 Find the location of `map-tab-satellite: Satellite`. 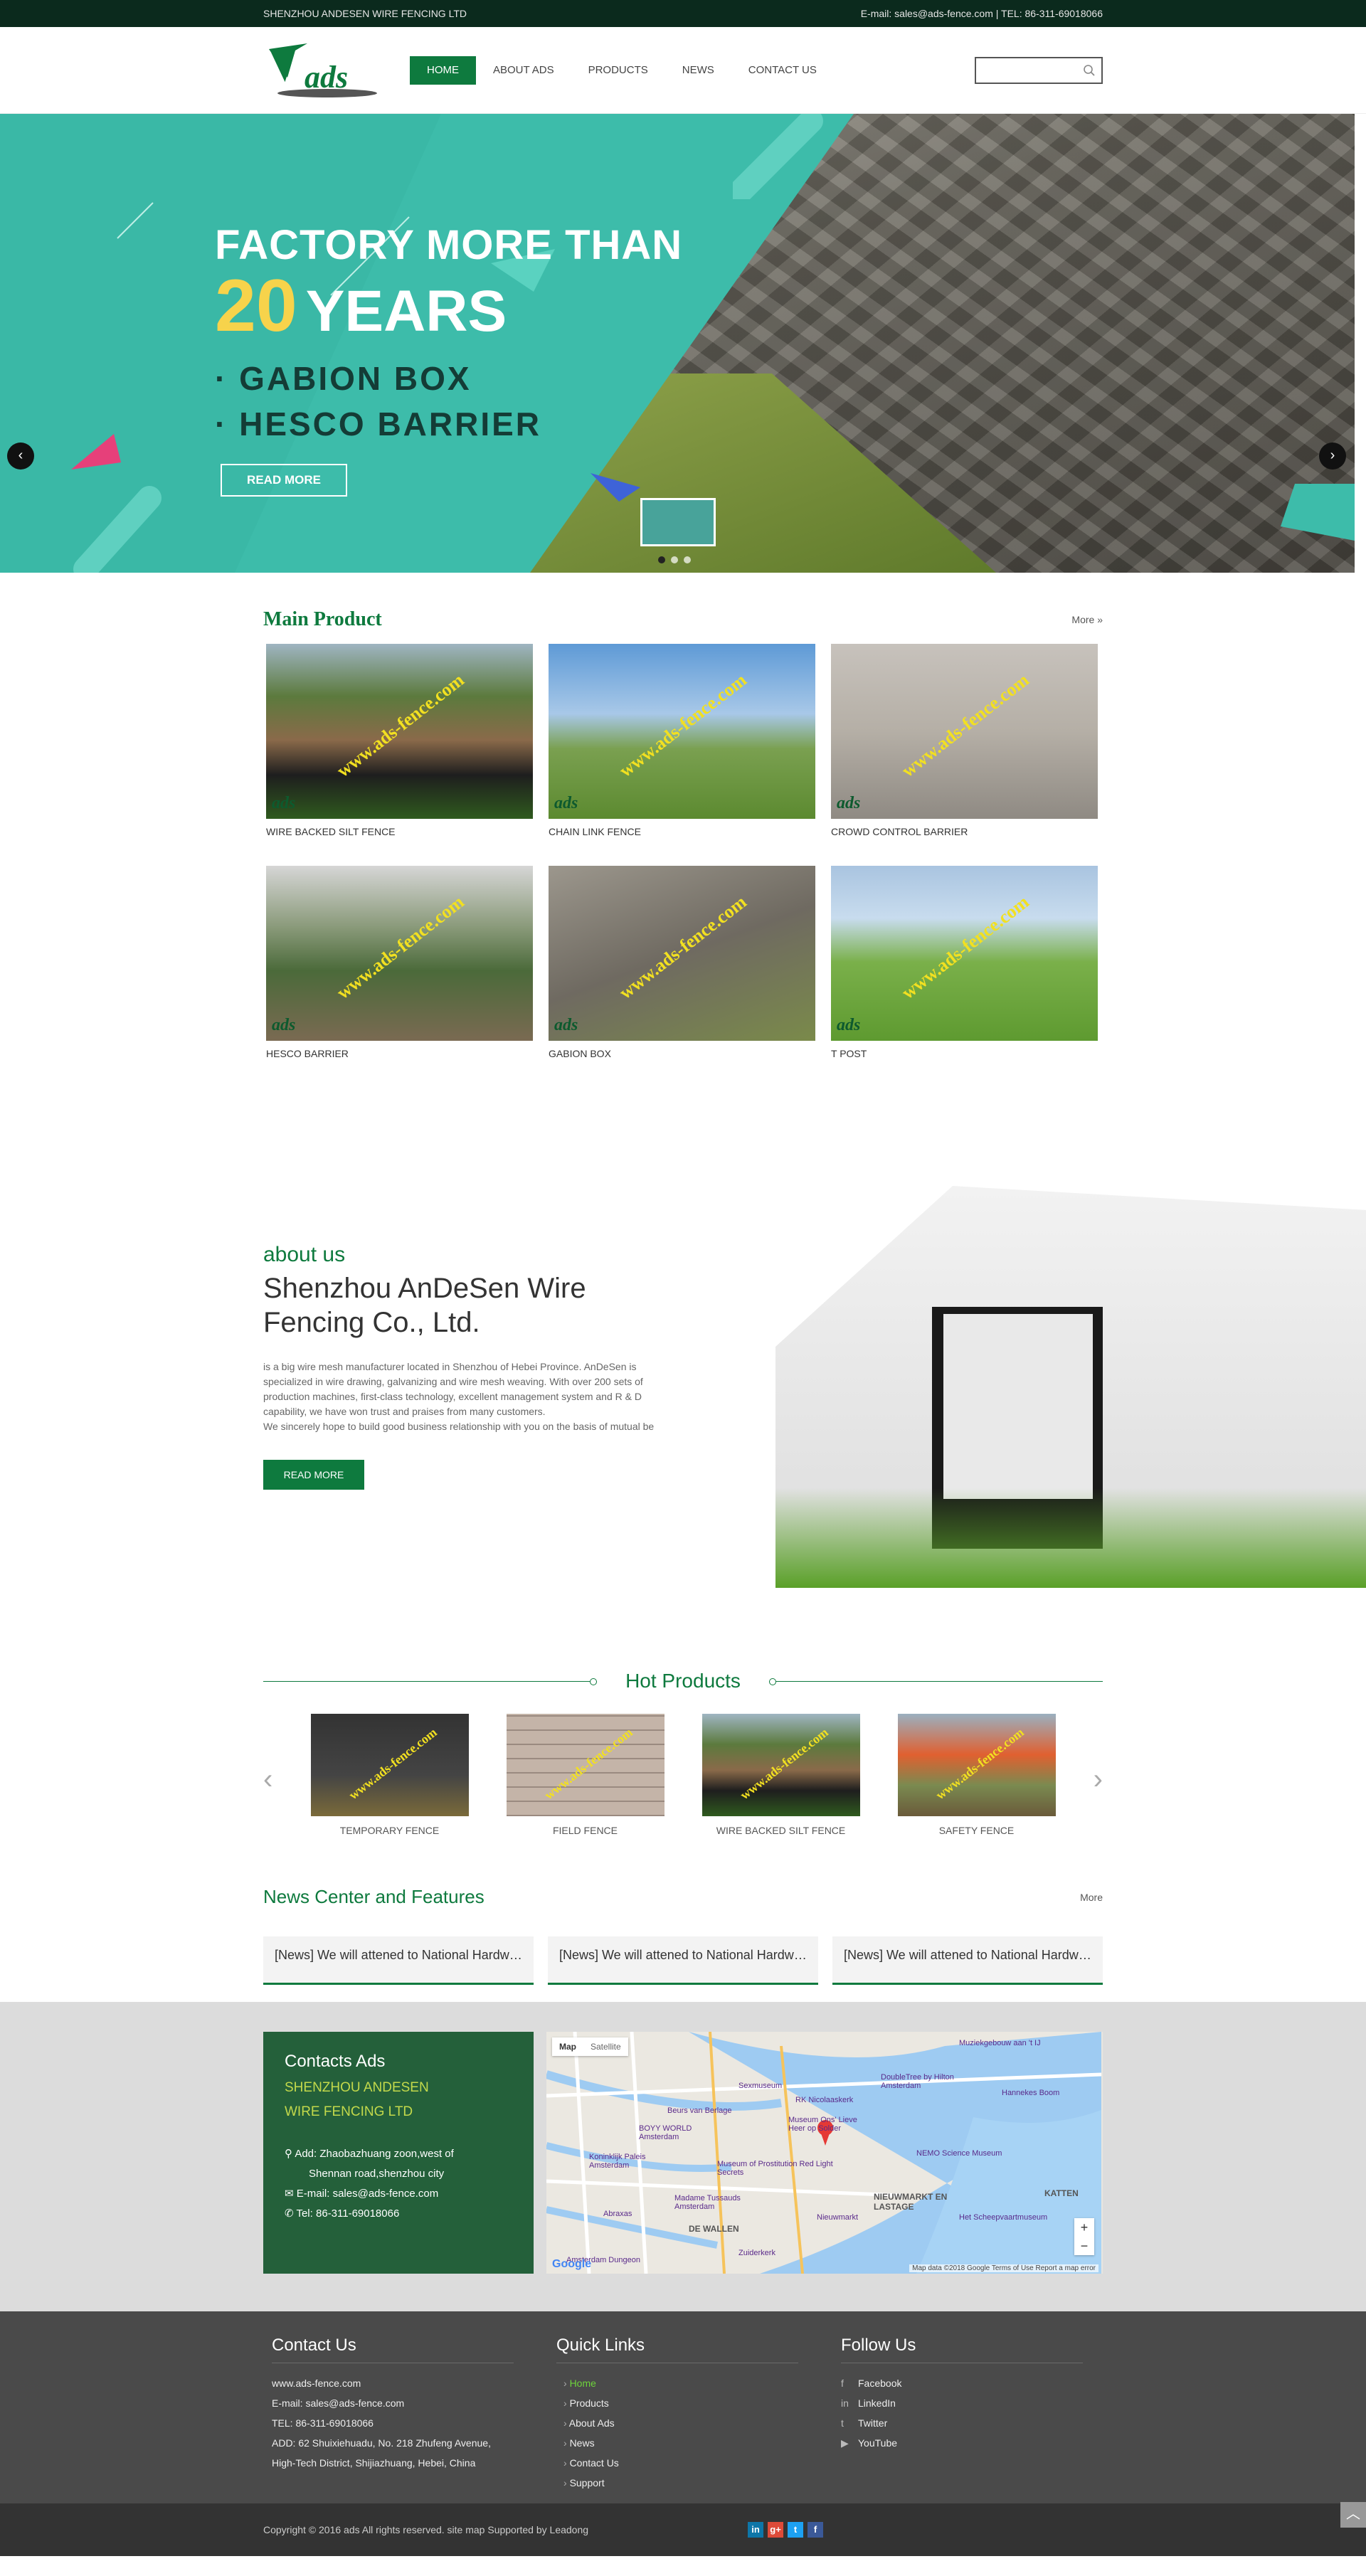

map-tab-satellite: Satellite is located at coordinates (605, 2046).